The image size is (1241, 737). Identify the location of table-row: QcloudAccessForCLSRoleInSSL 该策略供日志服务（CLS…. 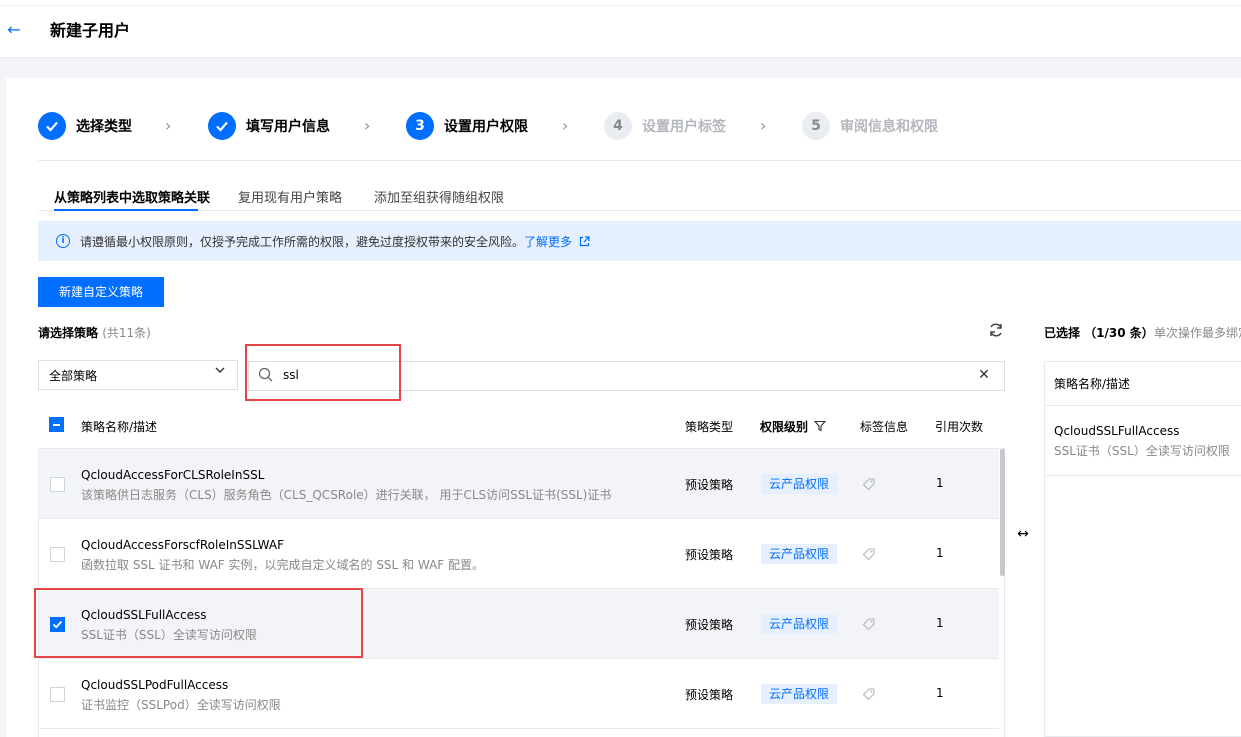
(519, 484).